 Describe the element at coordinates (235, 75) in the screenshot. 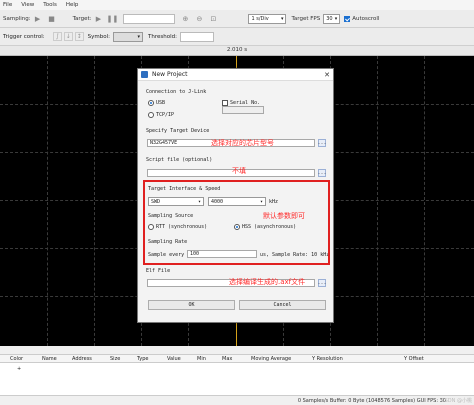

I see `dialog-titlebar: New Project ✕` at that location.